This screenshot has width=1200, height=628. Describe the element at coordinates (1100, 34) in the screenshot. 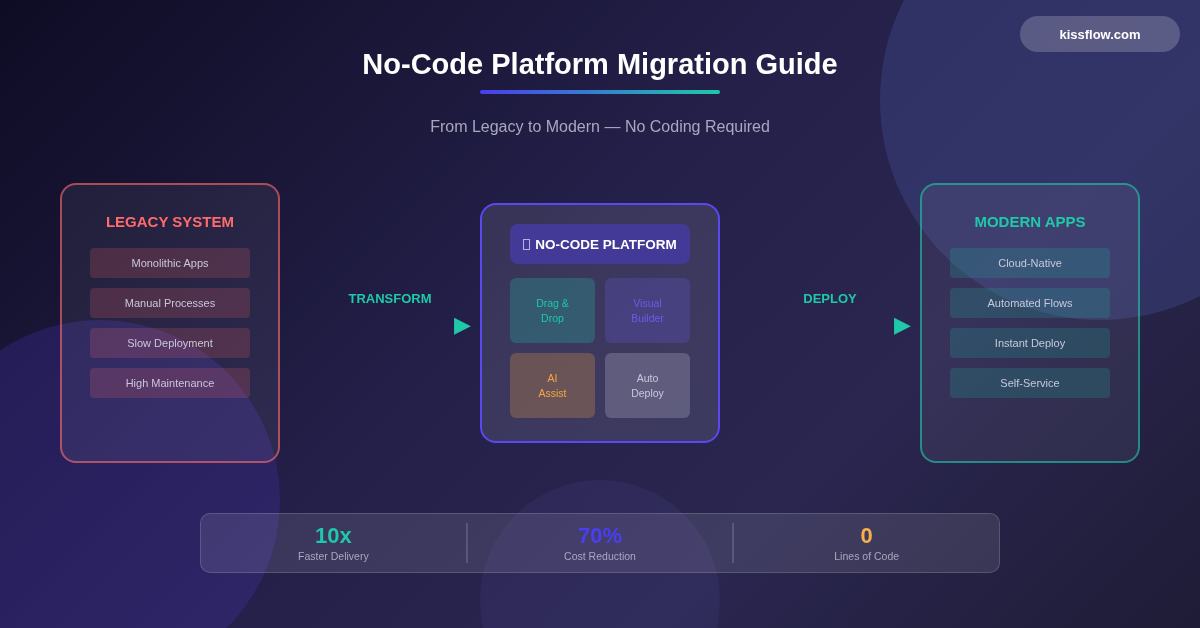

I see `site-badge: kissflow.com` at that location.